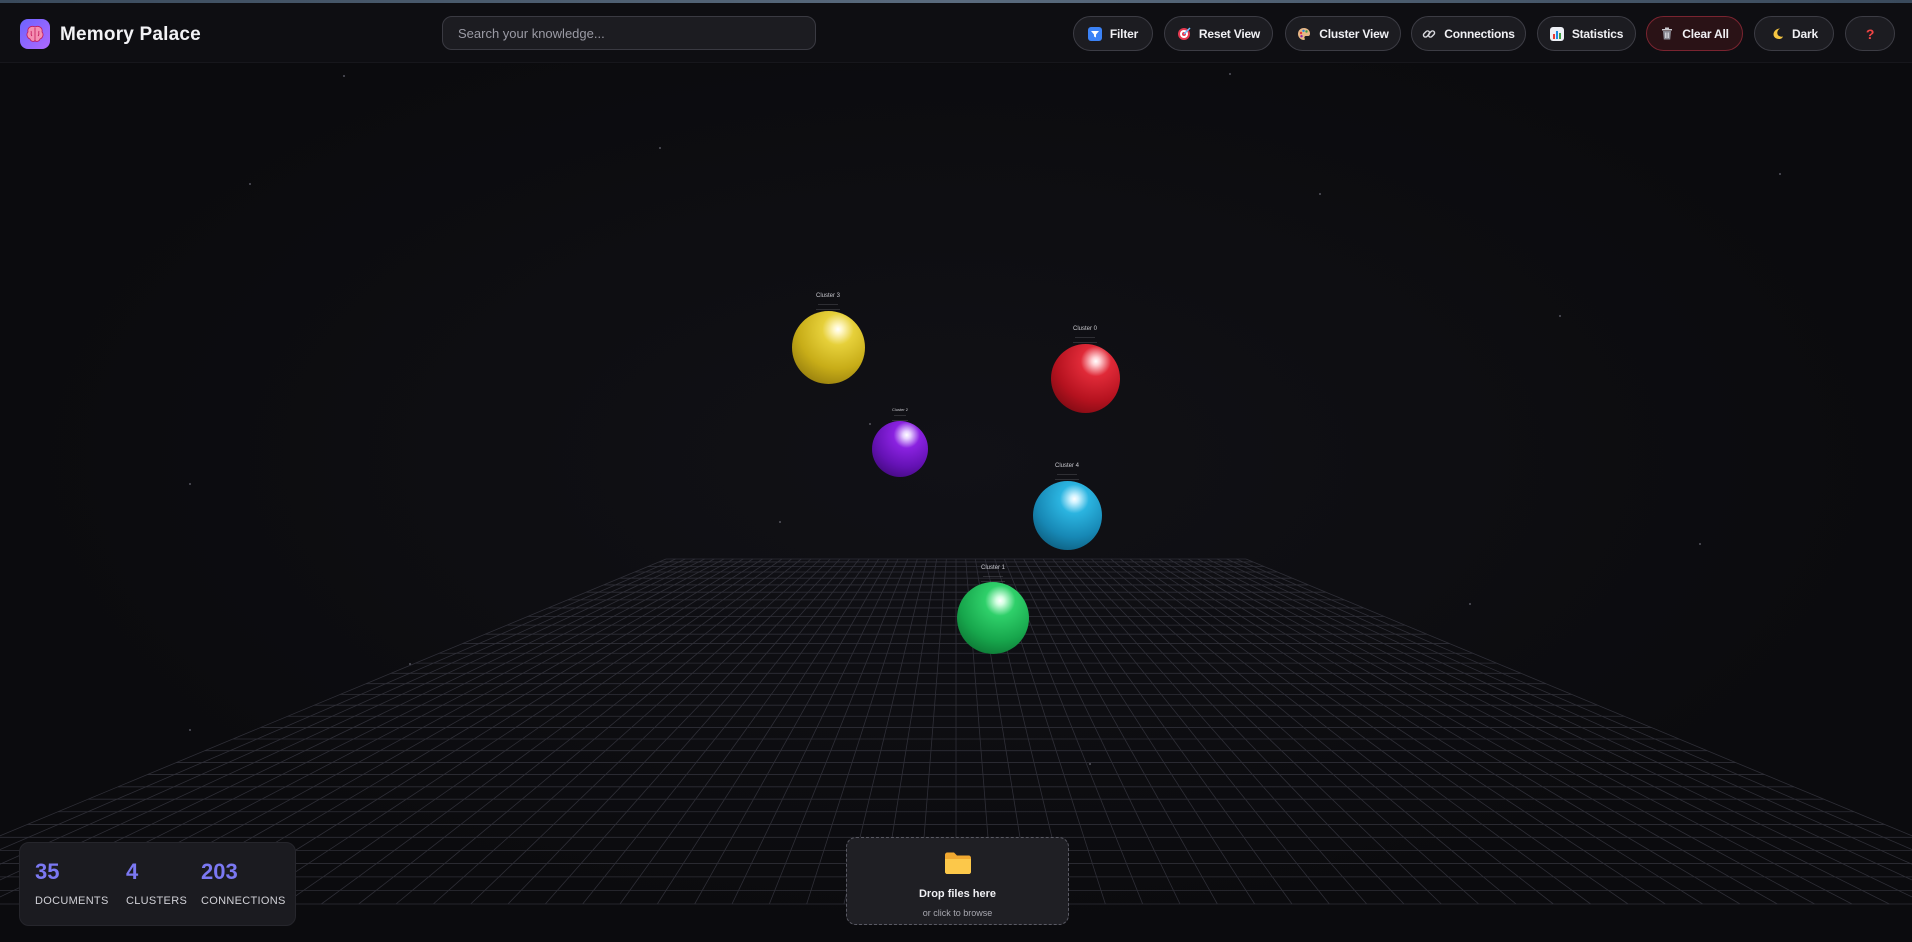 The width and height of the screenshot is (1912, 942). I want to click on cluster-name: Cluster 1, so click(993, 568).